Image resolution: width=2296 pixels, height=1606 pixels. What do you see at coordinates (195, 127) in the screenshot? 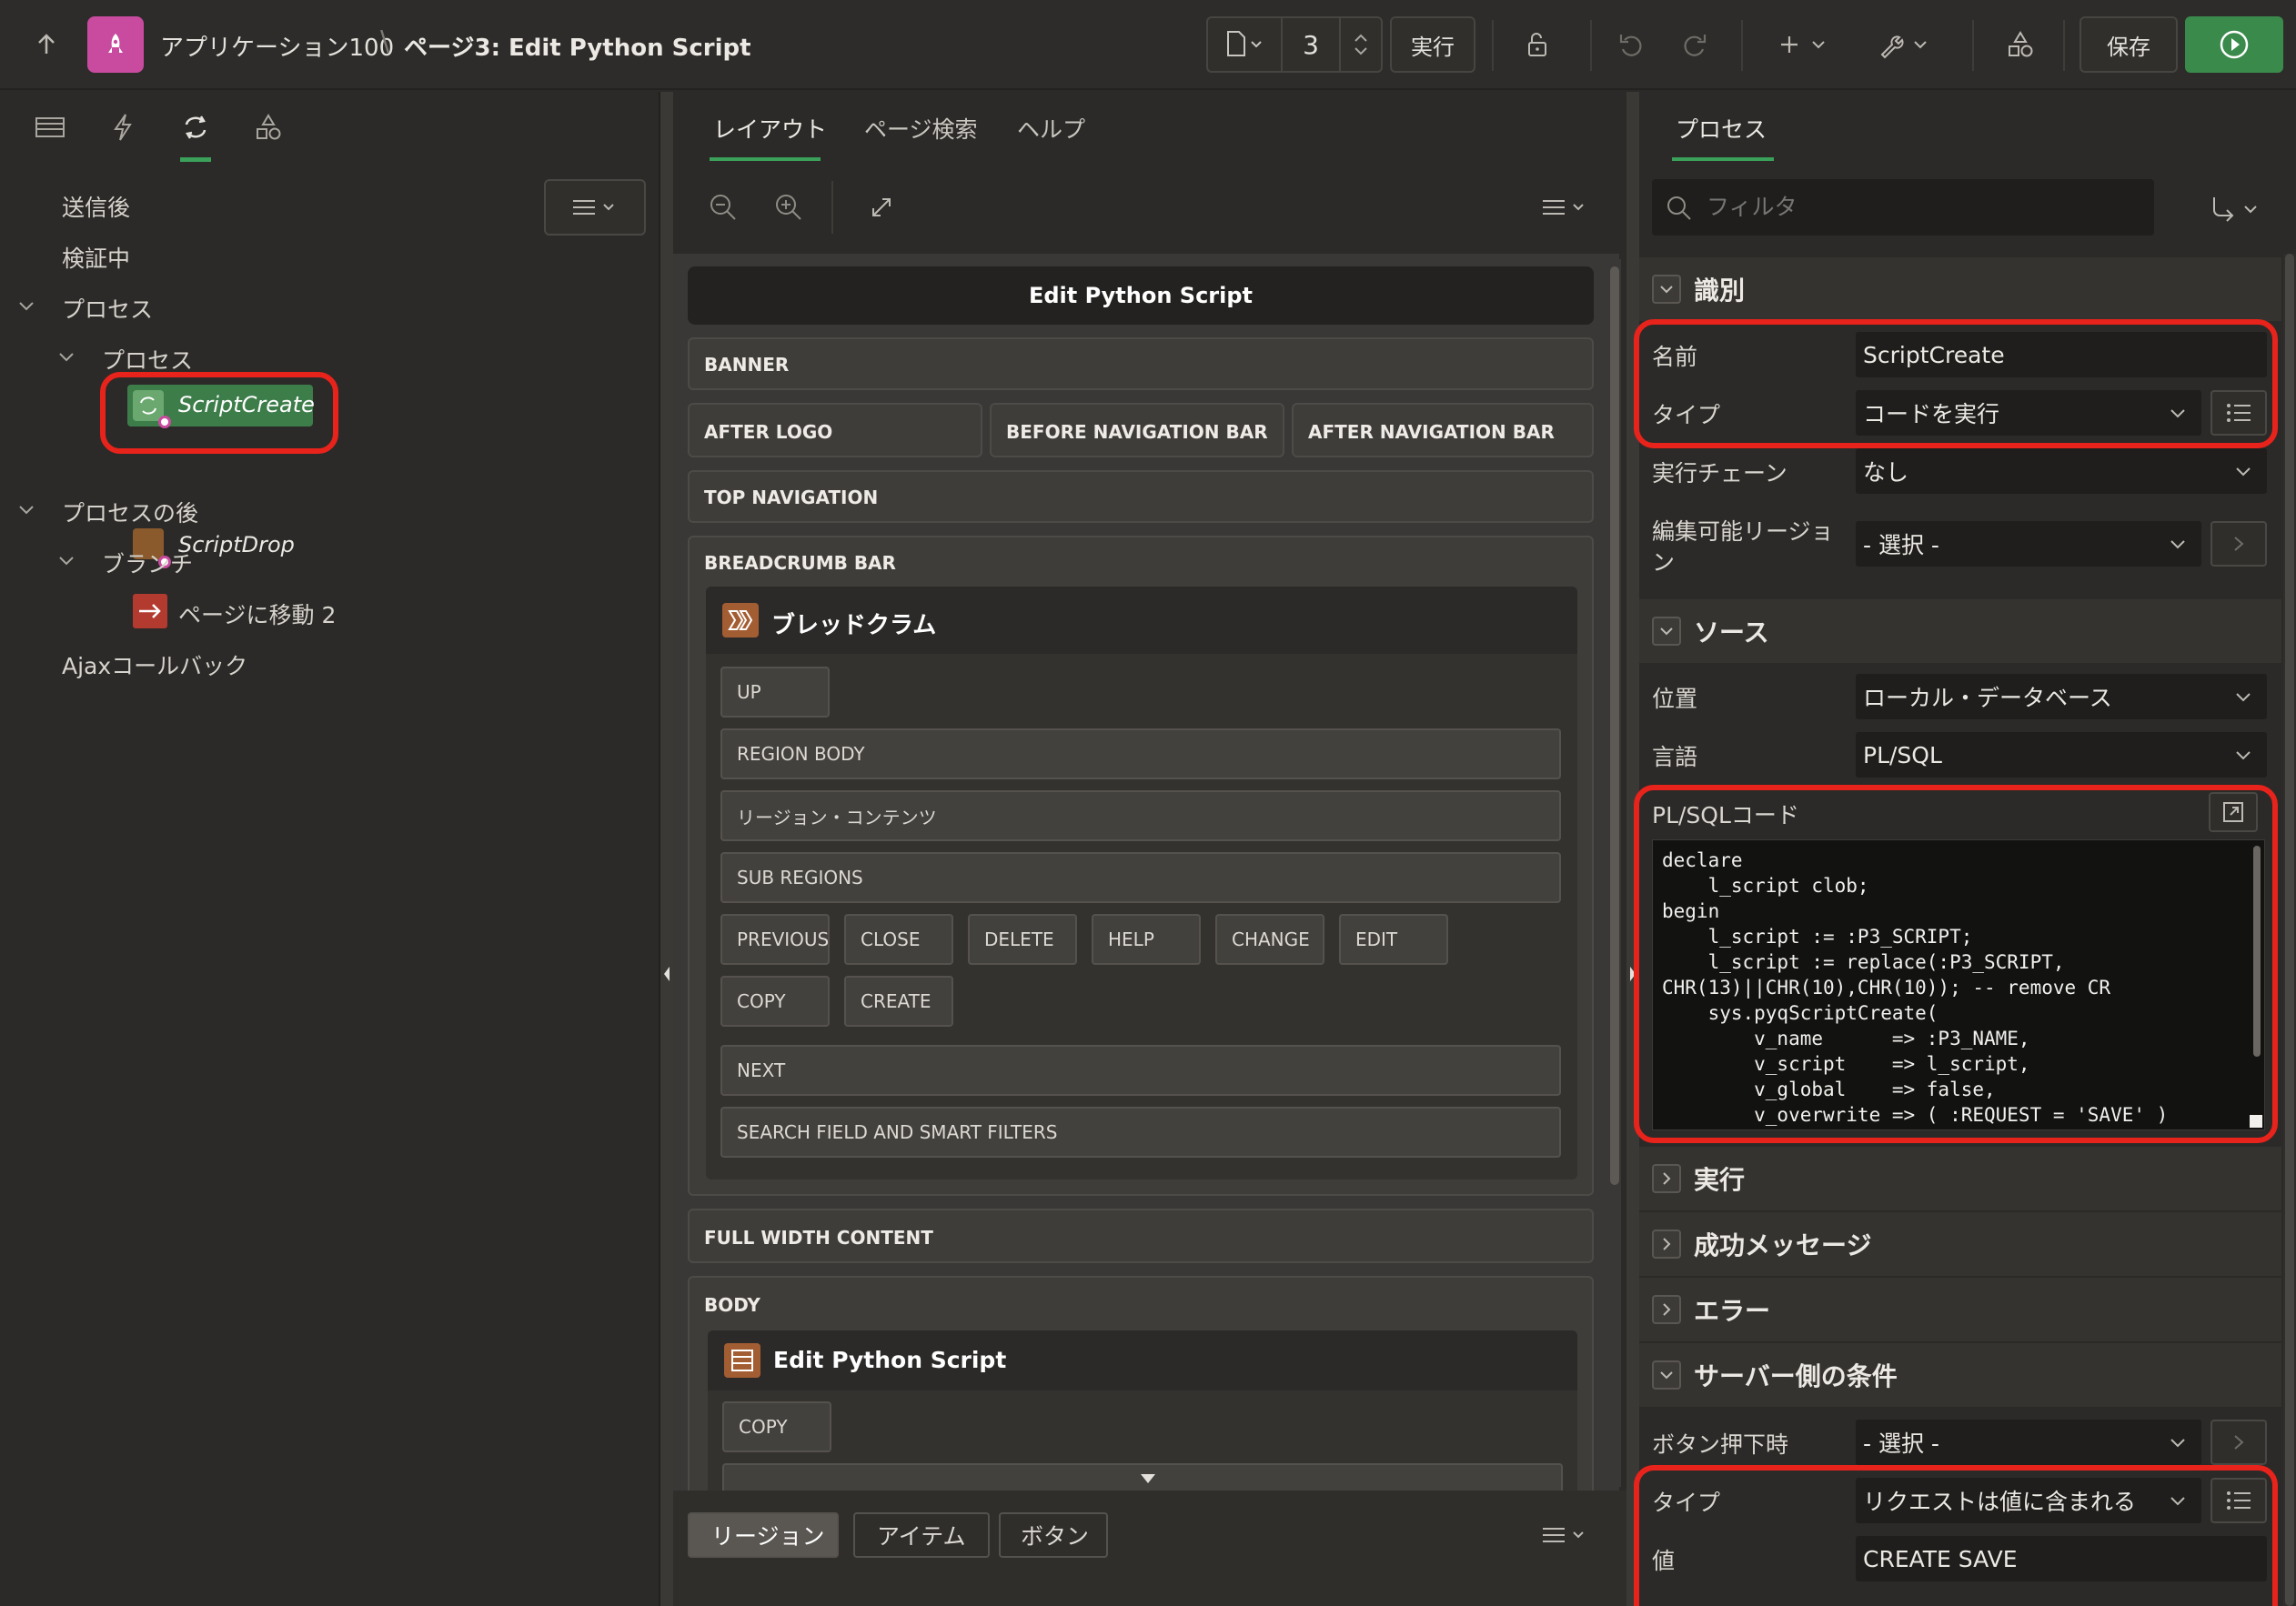
I see `processing-tab-icon` at bounding box center [195, 127].